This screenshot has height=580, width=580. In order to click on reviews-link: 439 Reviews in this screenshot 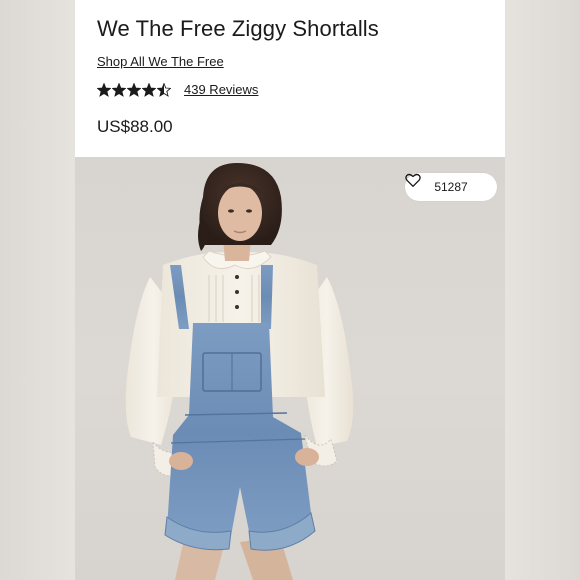, I will do `click(221, 89)`.